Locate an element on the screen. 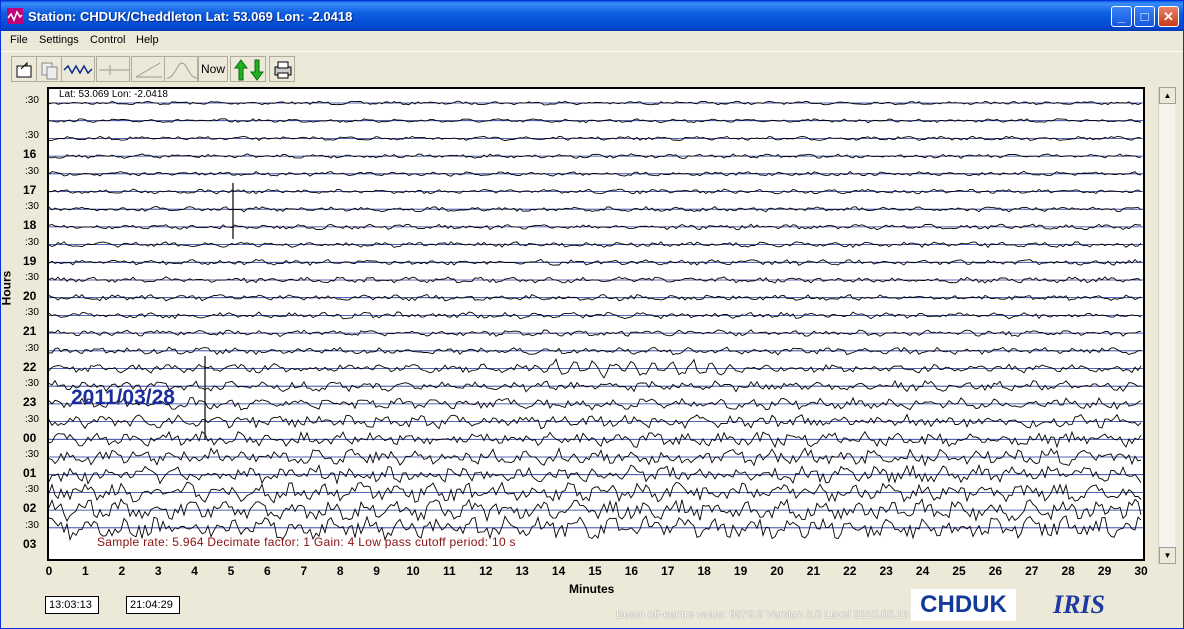  minute-tick-label: 4 is located at coordinates (194, 571).